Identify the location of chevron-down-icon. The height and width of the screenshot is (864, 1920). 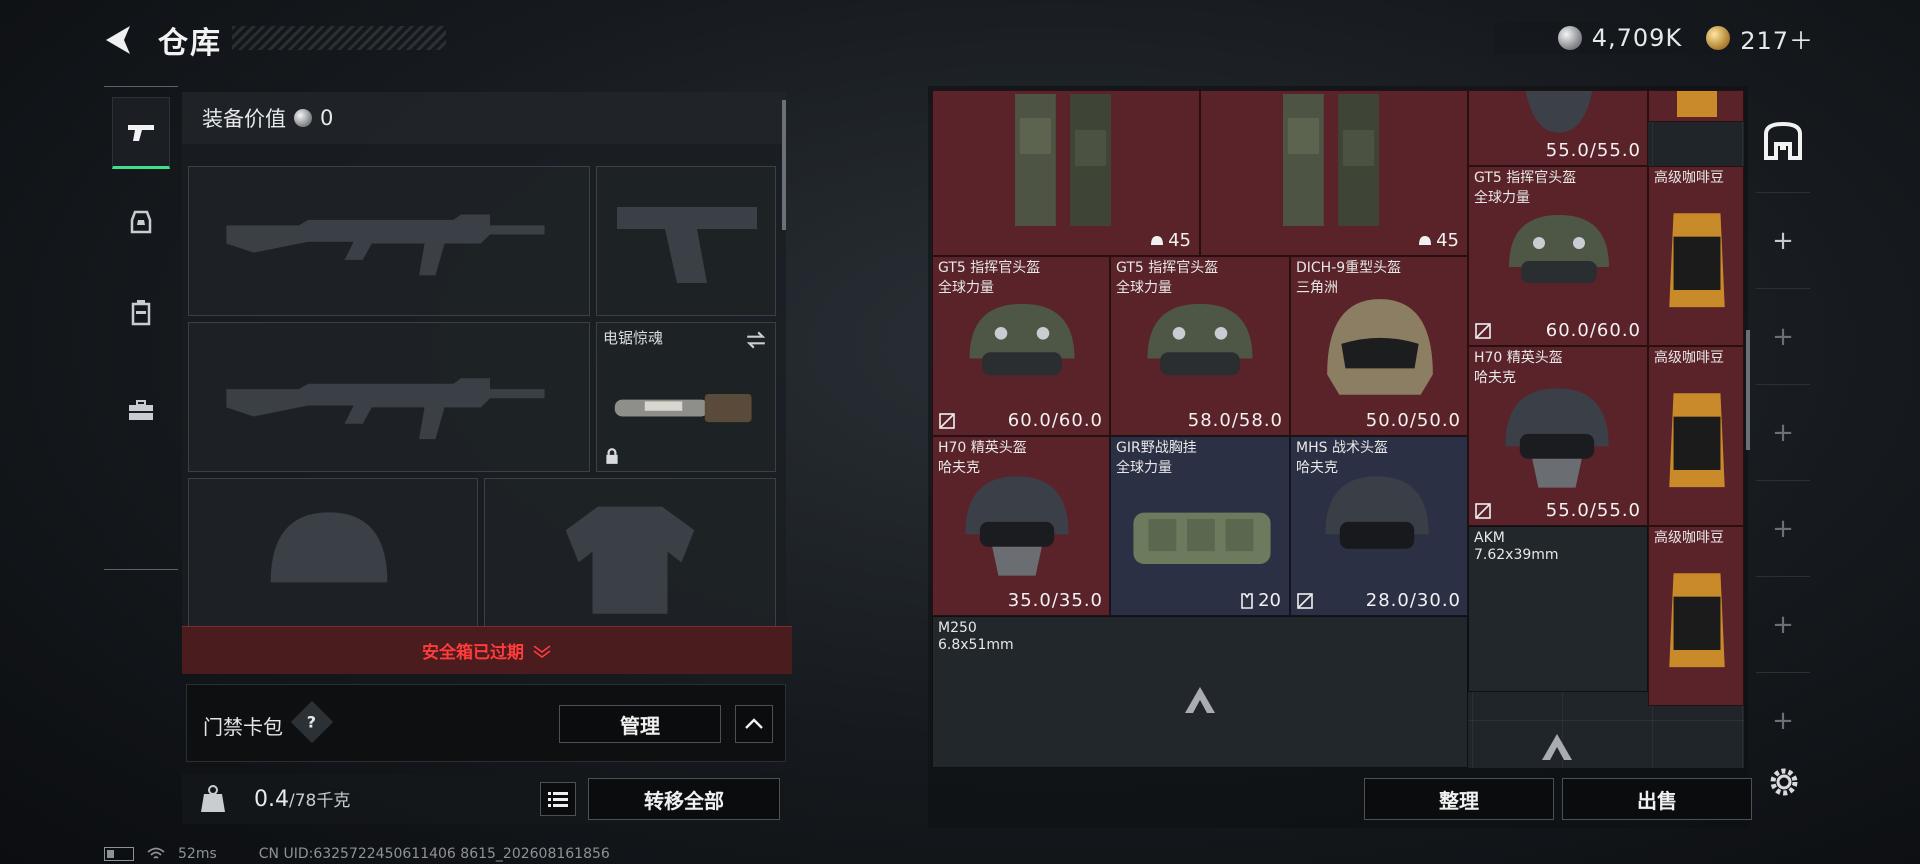
(542, 651).